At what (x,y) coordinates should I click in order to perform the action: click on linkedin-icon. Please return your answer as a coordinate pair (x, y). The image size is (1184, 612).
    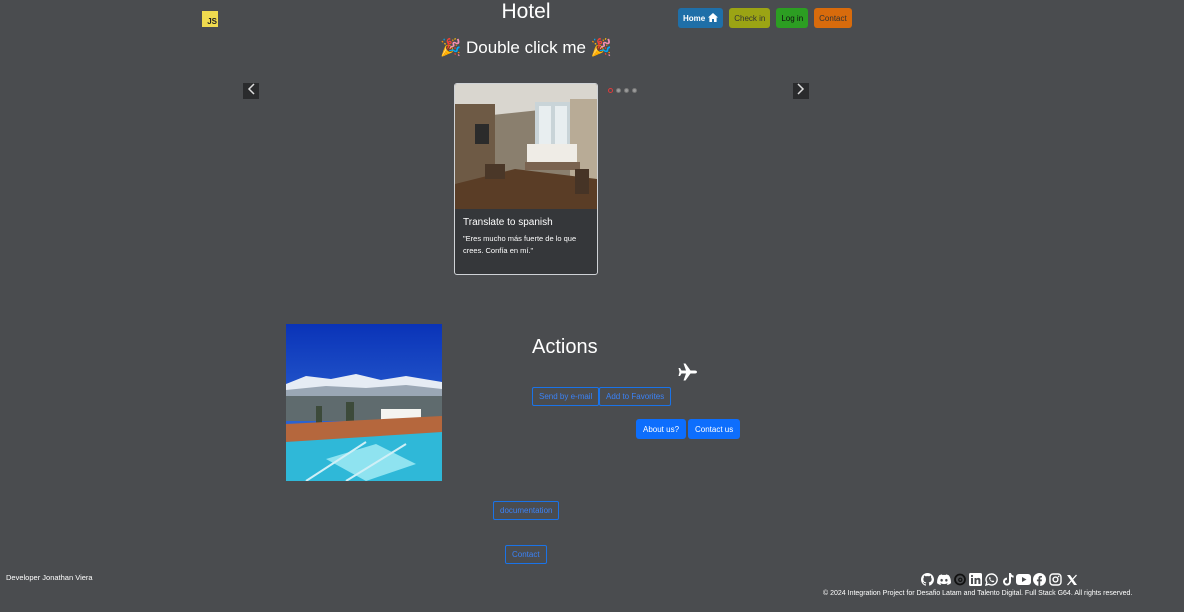
    Looking at the image, I should click on (975, 579).